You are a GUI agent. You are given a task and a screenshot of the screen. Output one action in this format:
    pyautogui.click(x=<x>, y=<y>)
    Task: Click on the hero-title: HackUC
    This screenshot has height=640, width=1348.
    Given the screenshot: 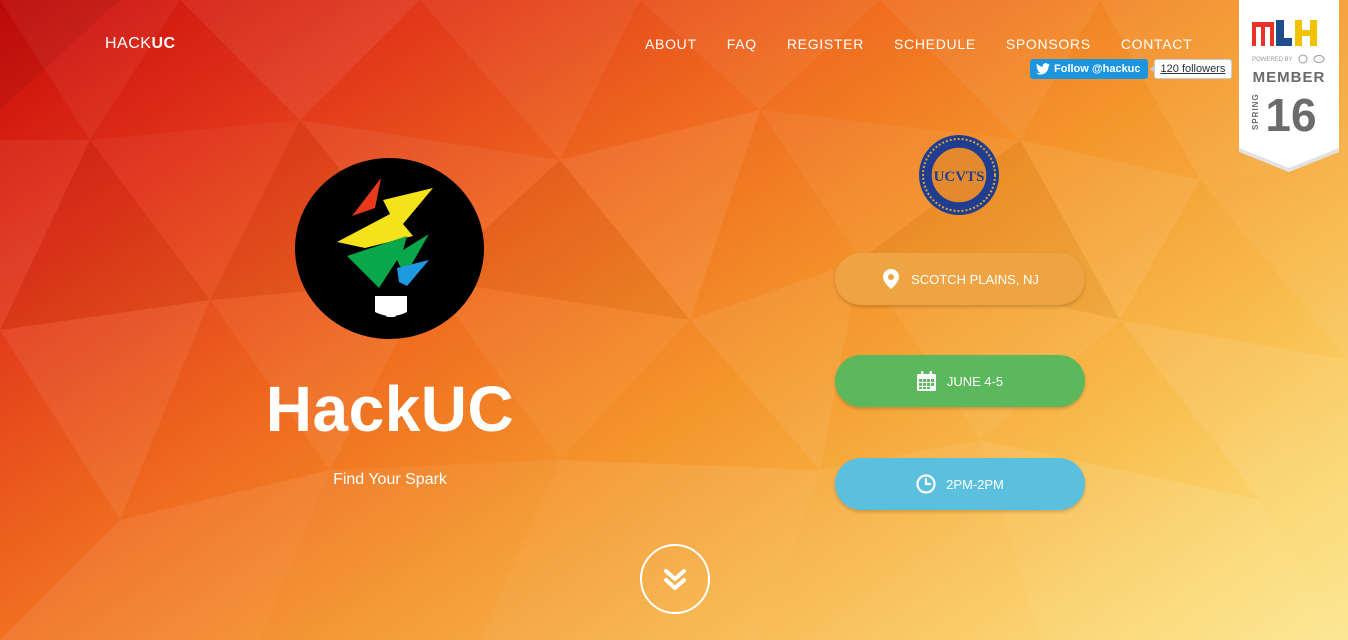 What is the action you would take?
    pyautogui.click(x=390, y=409)
    